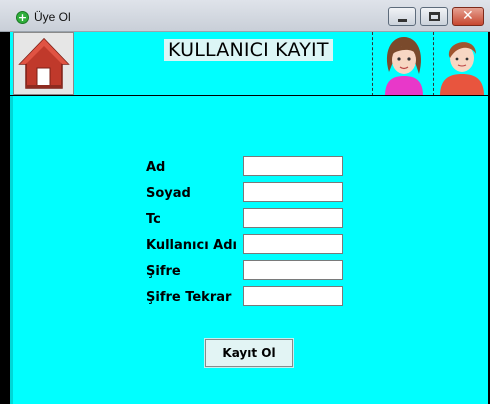 This screenshot has height=404, width=490. I want to click on sifre-input, so click(293, 270).